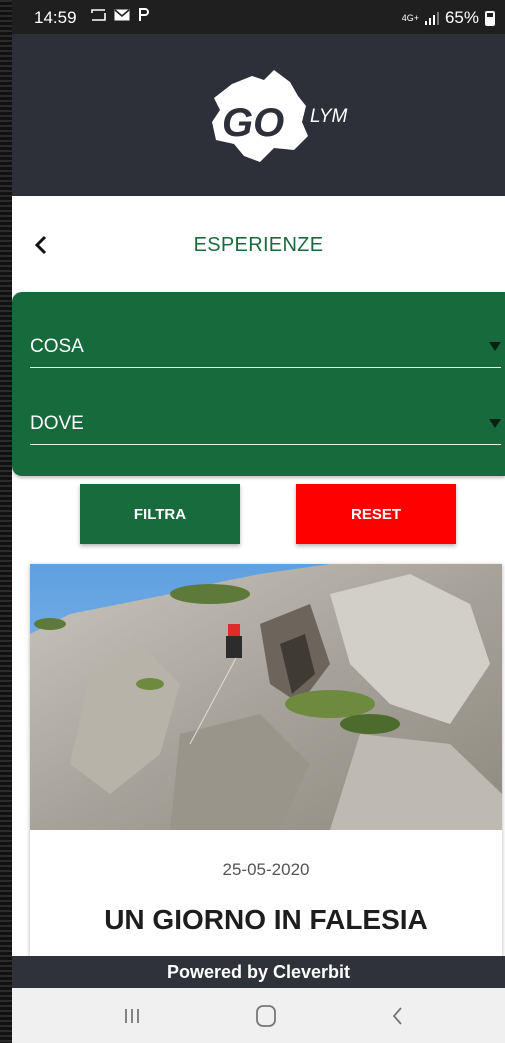 This screenshot has height=1043, width=505. What do you see at coordinates (265, 348) in the screenshot?
I see `cosa-select: COSA` at bounding box center [265, 348].